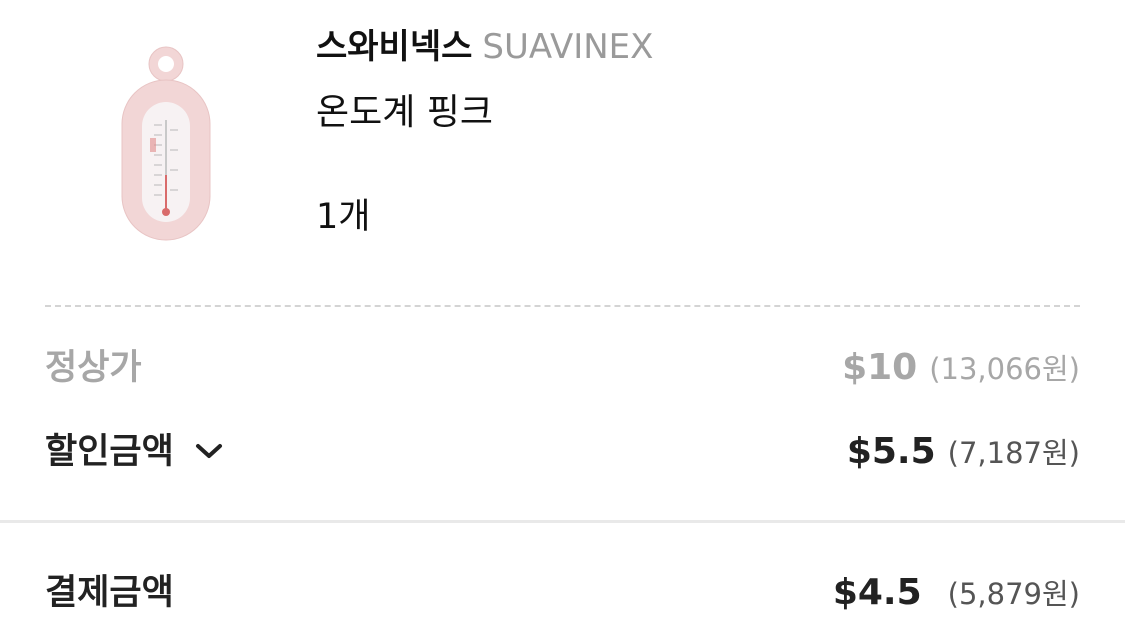  Describe the element at coordinates (562, 306) in the screenshot. I see `dashed-divider` at that location.